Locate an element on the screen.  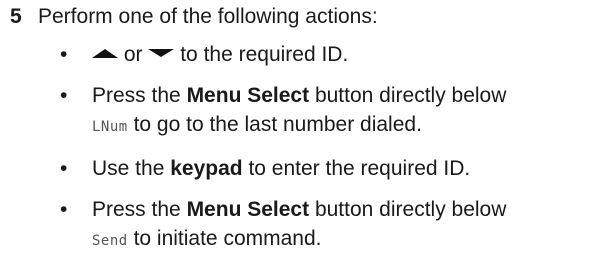
text: Use the is located at coordinates (128, 168).